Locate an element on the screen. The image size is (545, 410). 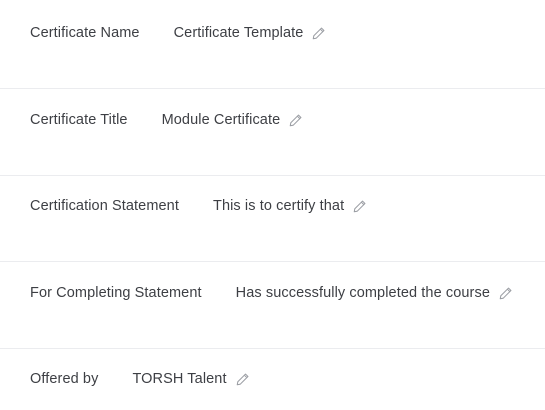
field-label: For Completing Statement is located at coordinates (116, 293).